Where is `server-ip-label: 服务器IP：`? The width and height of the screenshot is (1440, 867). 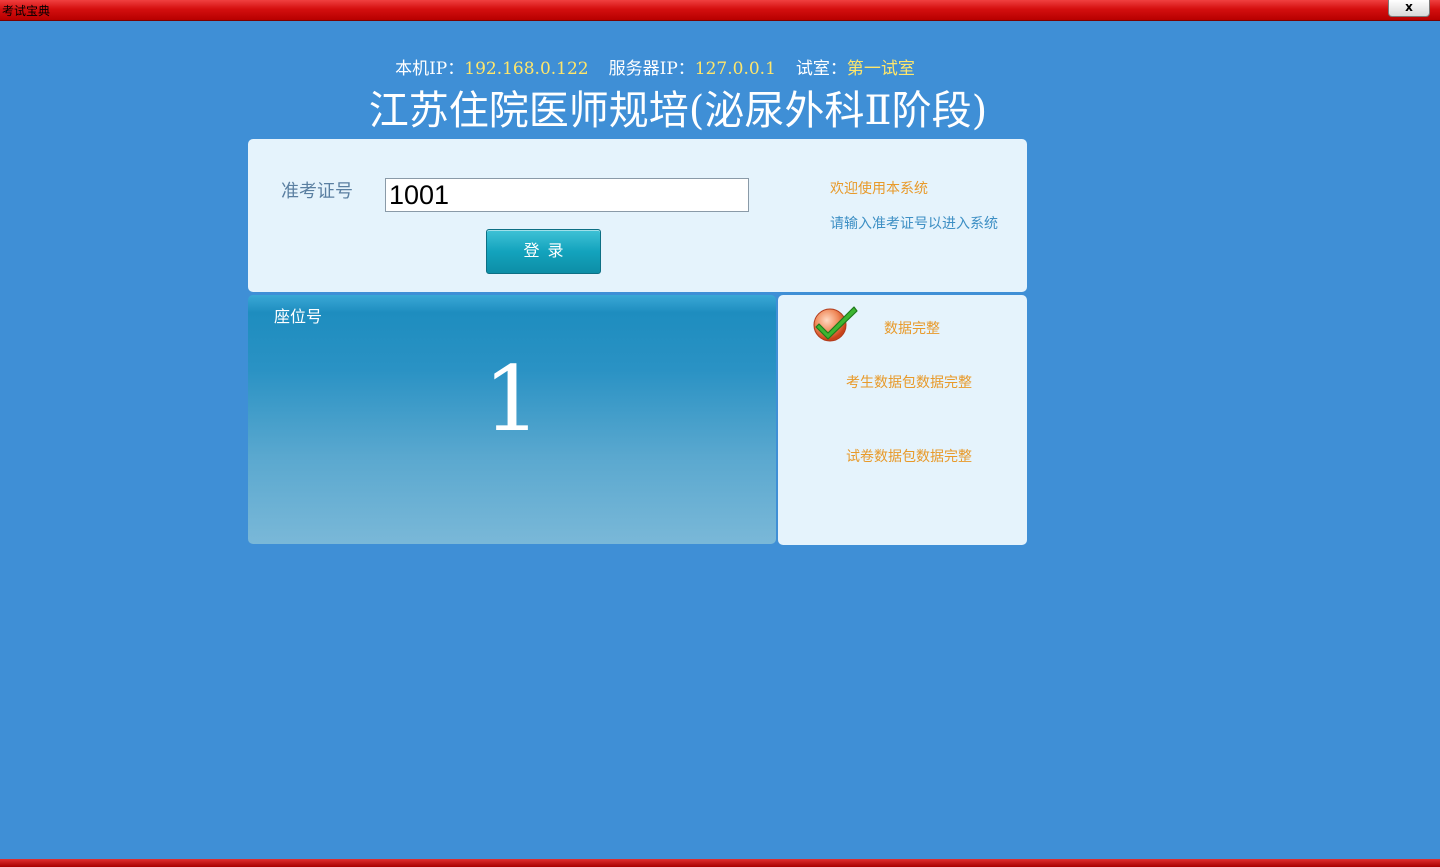 server-ip-label: 服务器IP： is located at coordinates (651, 69).